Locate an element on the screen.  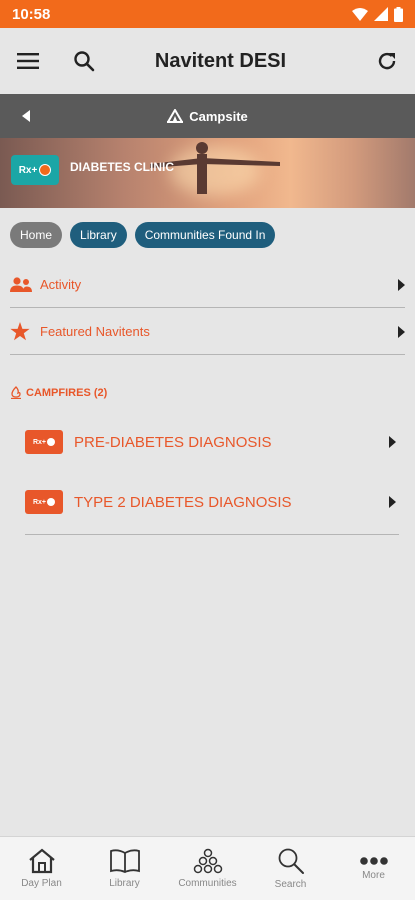
app-title: Navitent DESI is located at coordinates (220, 60).